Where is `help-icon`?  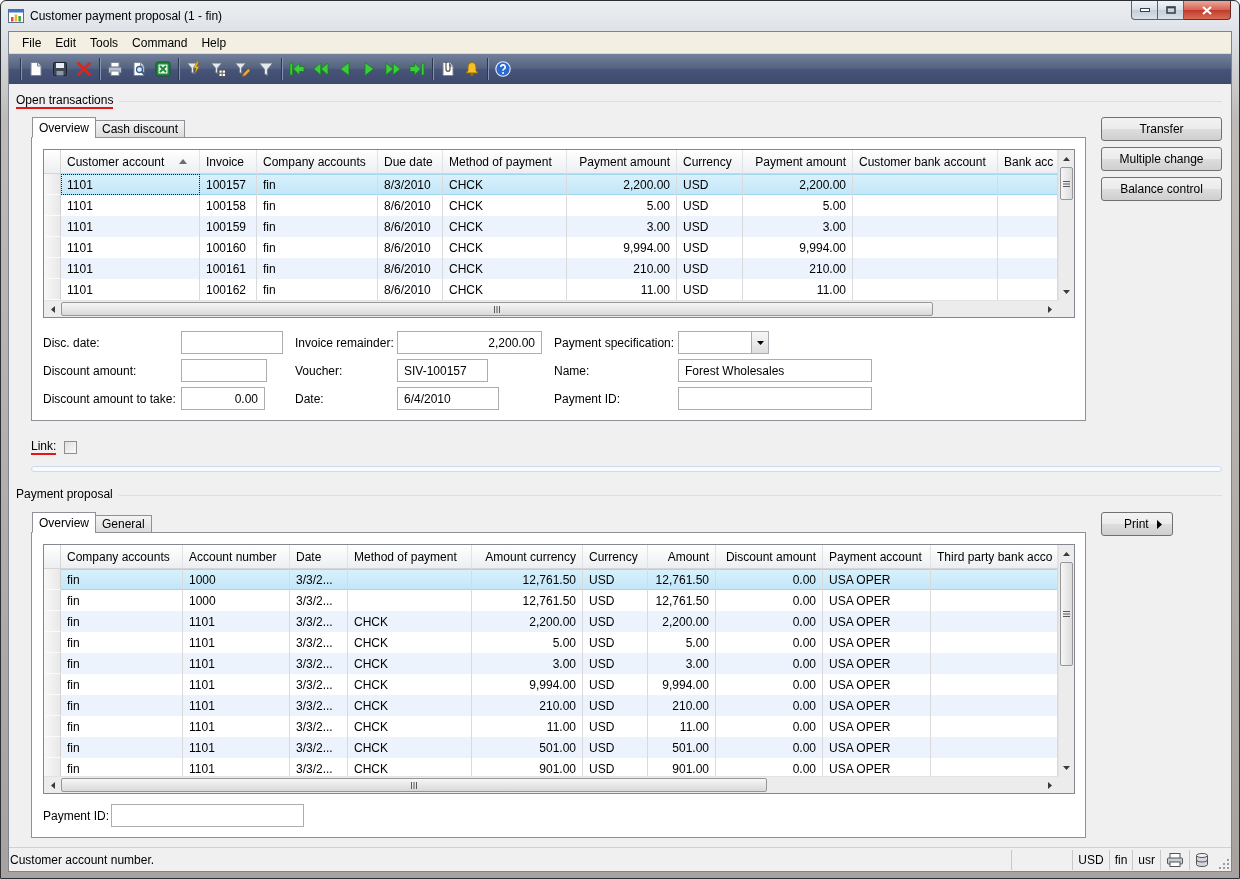 help-icon is located at coordinates (503, 69).